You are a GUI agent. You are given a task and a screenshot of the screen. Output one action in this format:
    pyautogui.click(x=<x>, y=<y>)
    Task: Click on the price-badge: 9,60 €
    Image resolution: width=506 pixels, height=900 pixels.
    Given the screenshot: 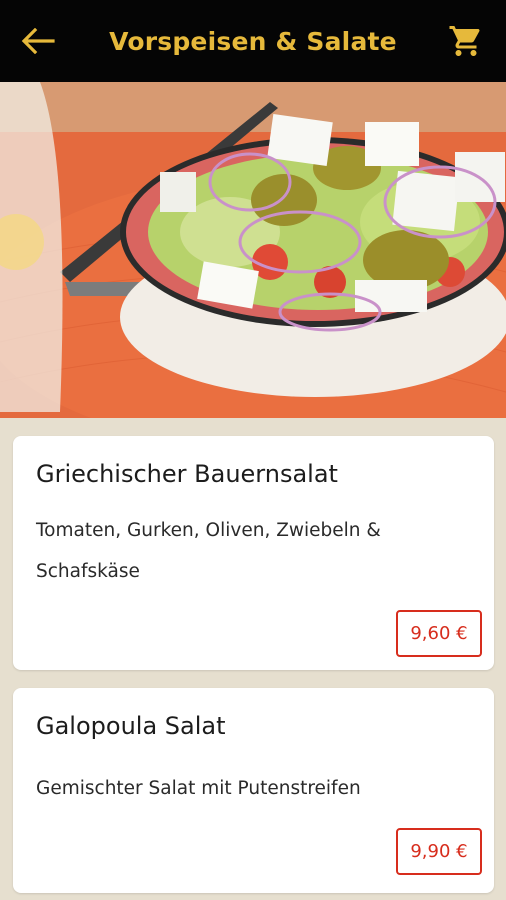 What is the action you would take?
    pyautogui.click(x=439, y=633)
    